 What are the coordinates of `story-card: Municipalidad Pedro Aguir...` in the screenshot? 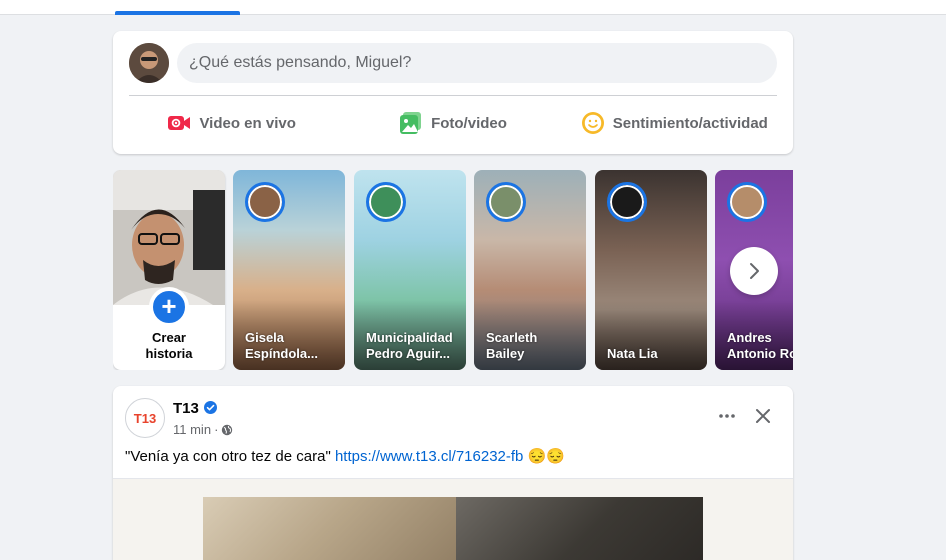 It's located at (410, 270).